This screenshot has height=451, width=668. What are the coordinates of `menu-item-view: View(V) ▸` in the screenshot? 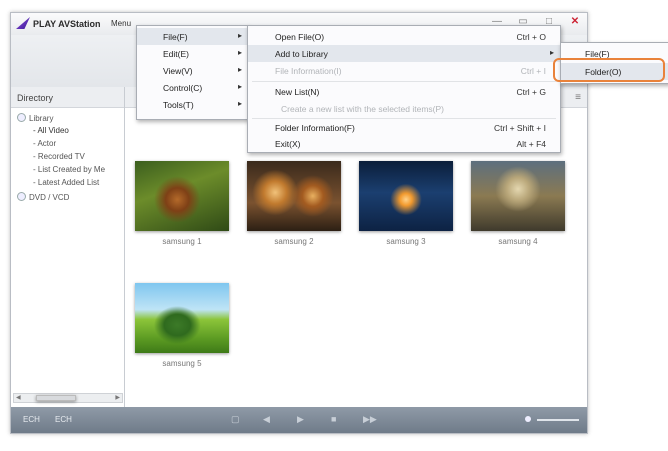 It's located at (192, 70).